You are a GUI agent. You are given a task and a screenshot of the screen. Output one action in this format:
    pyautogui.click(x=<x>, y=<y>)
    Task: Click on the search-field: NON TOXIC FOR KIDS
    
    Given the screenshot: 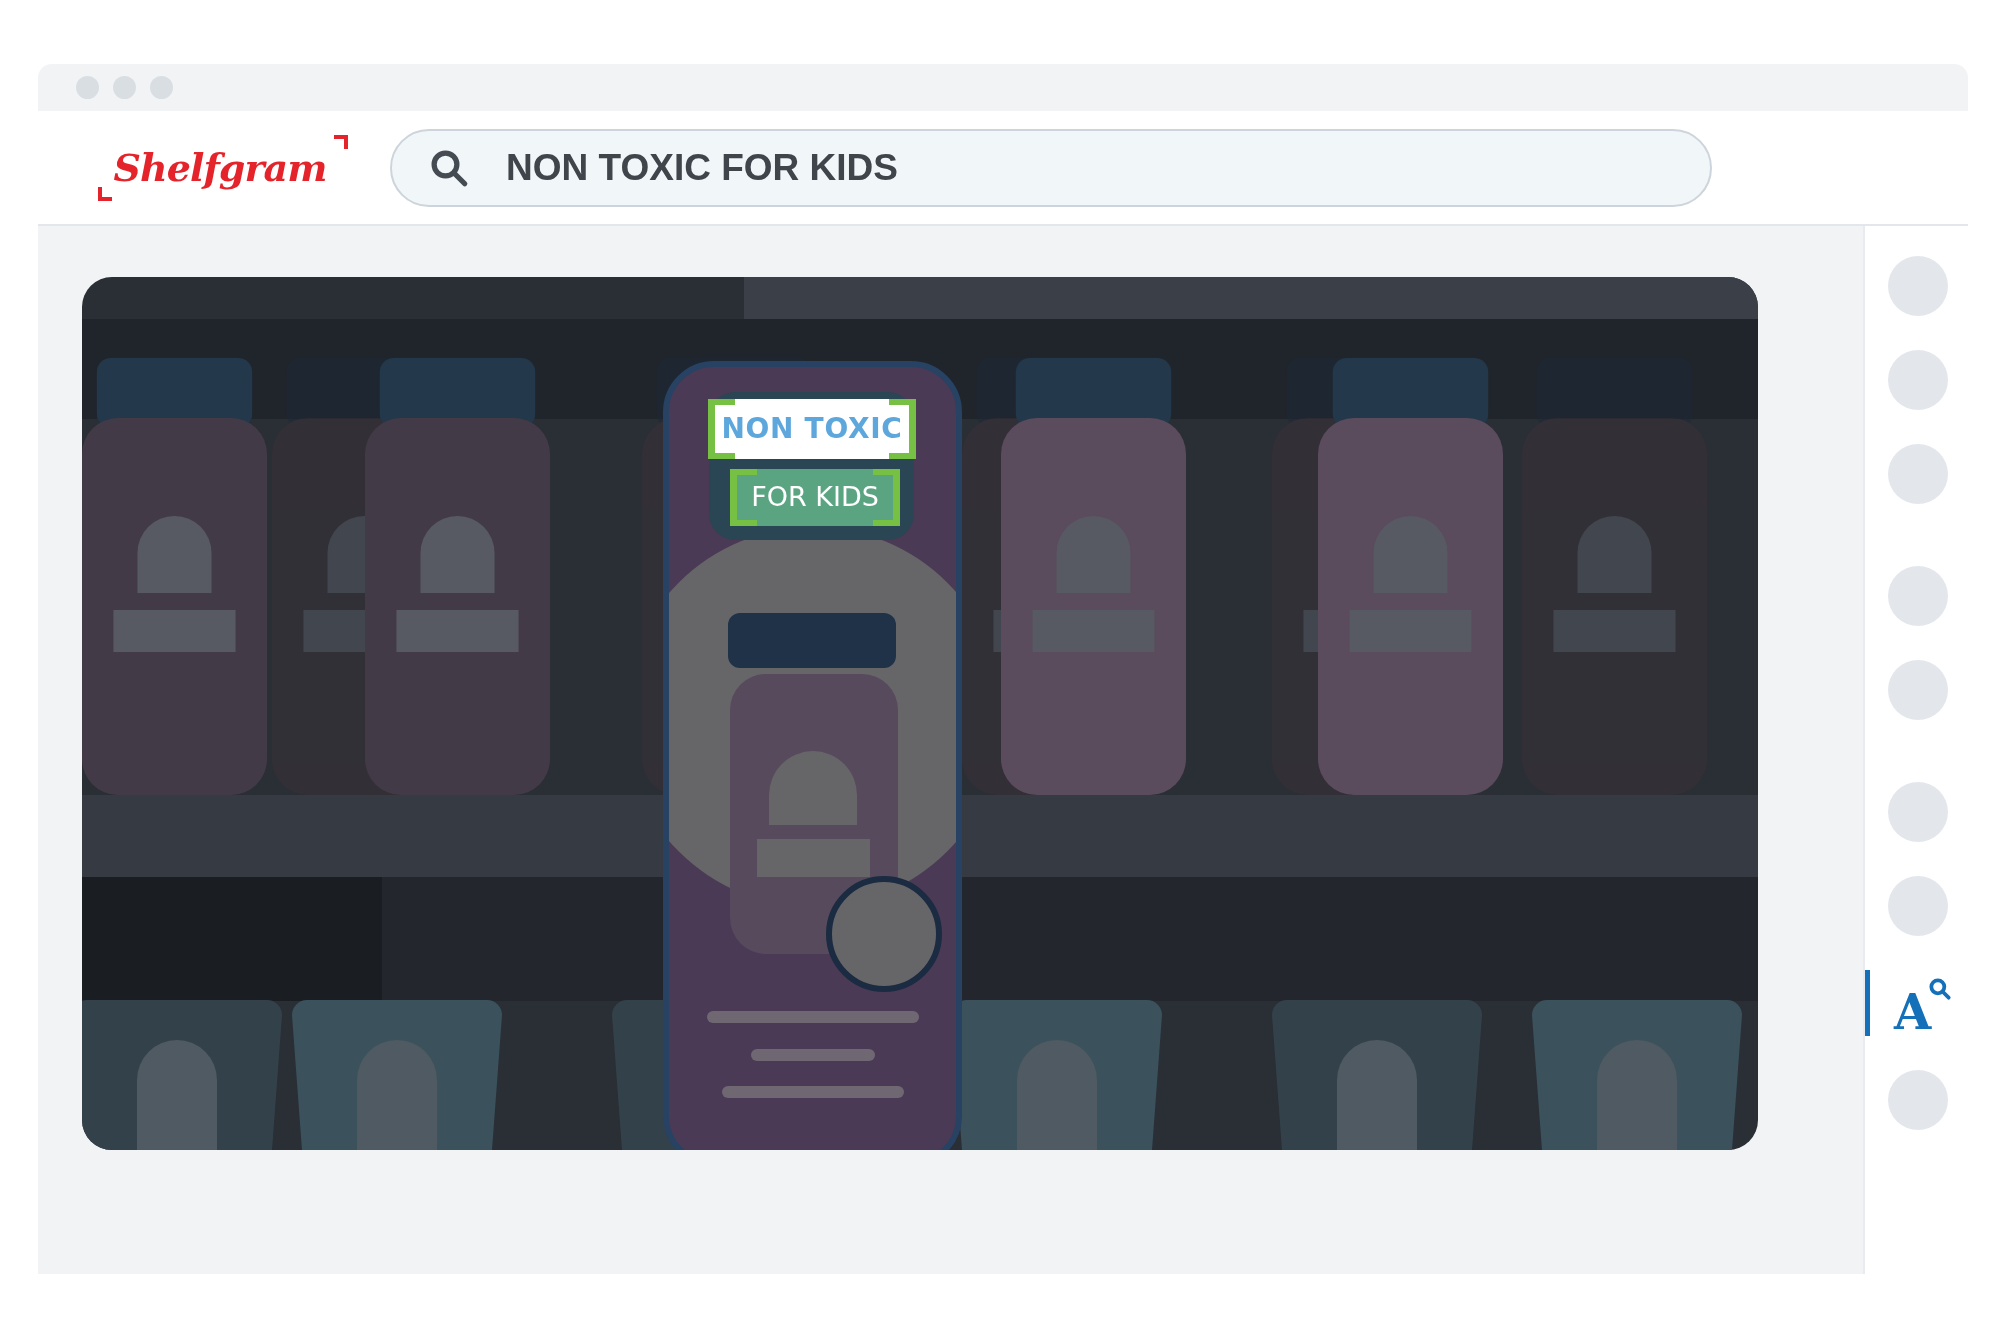 What is the action you would take?
    pyautogui.click(x=1051, y=167)
    